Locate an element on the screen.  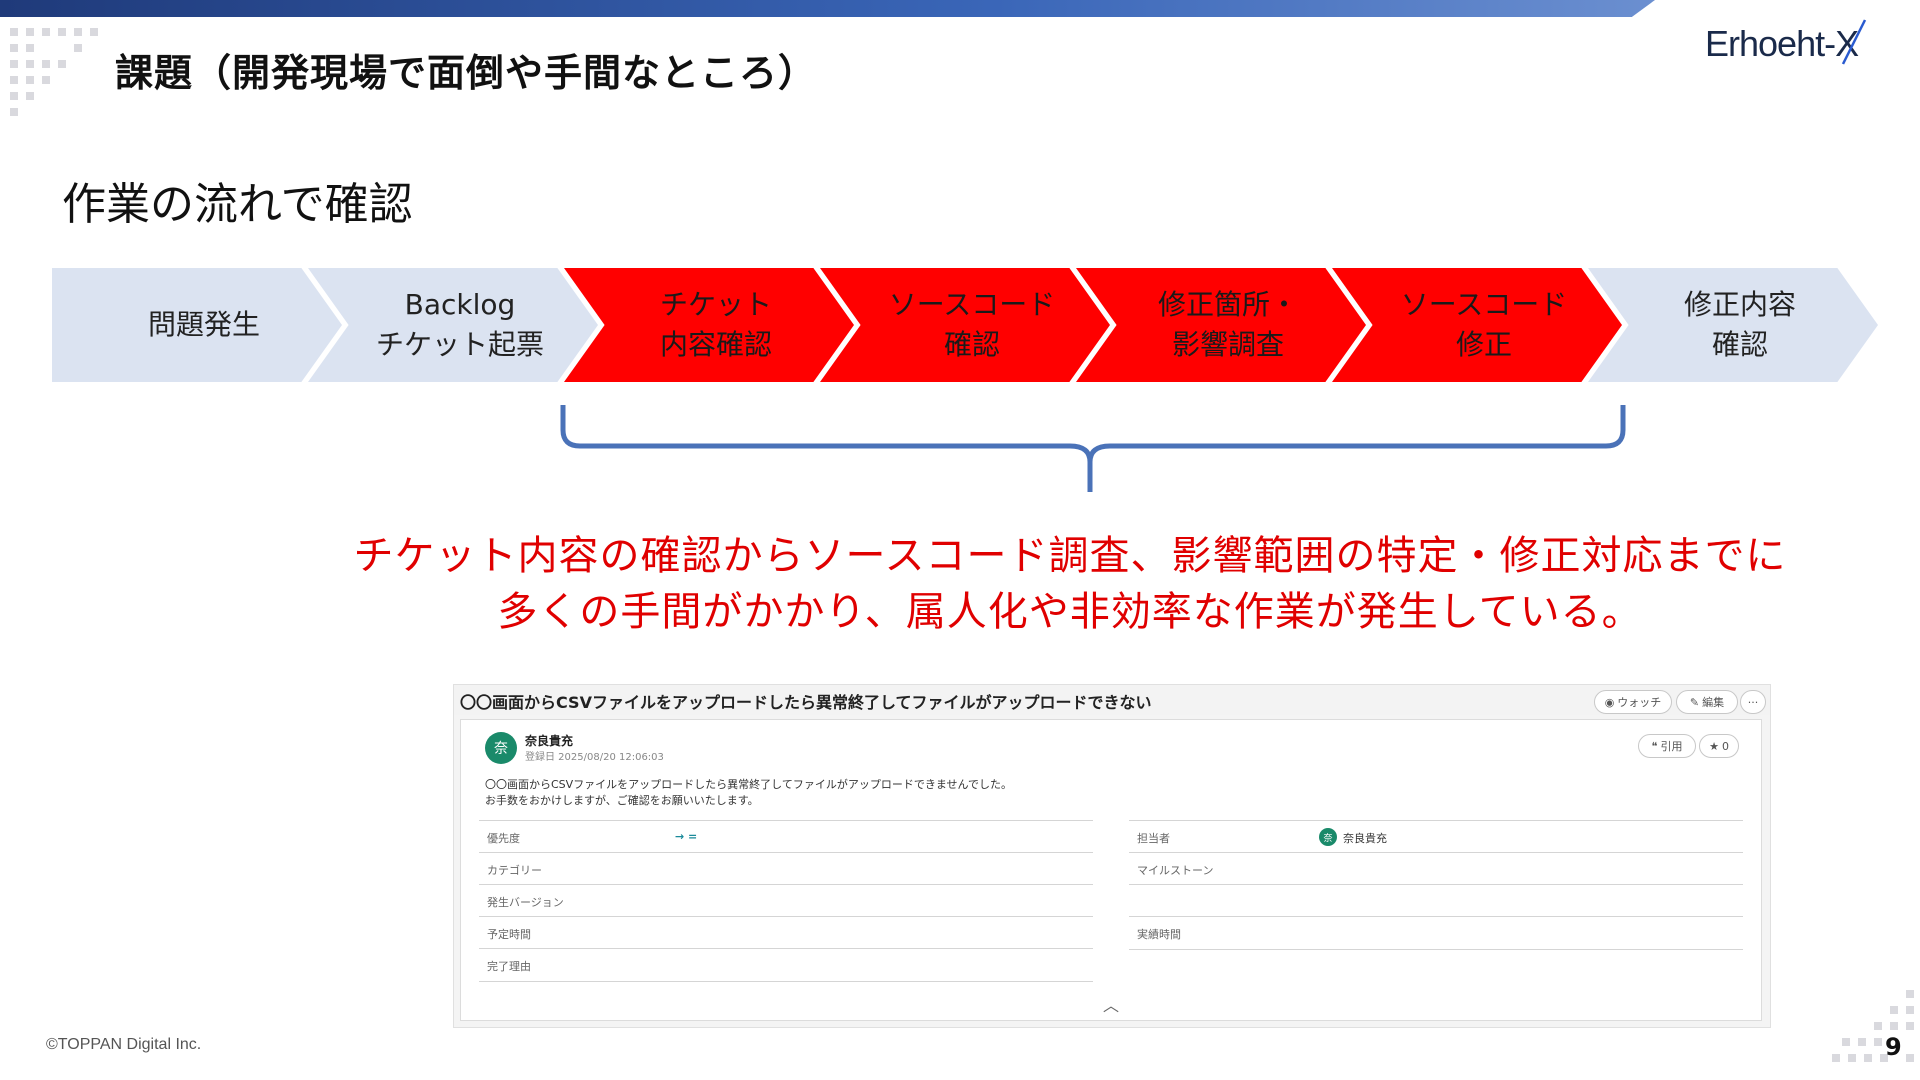
flow-step-3: チケット 内容確認 is located at coordinates (709, 325).